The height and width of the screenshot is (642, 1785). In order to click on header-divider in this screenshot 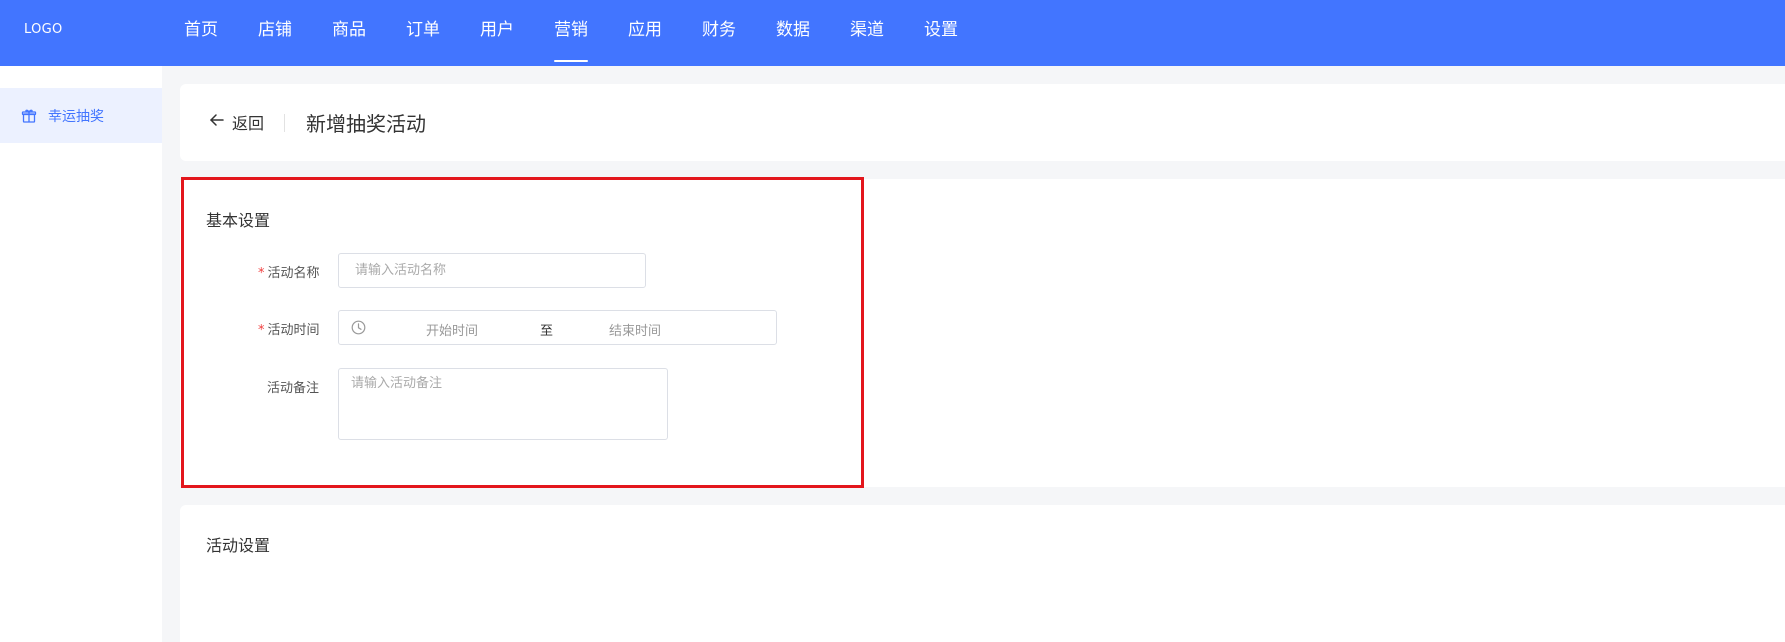, I will do `click(284, 123)`.